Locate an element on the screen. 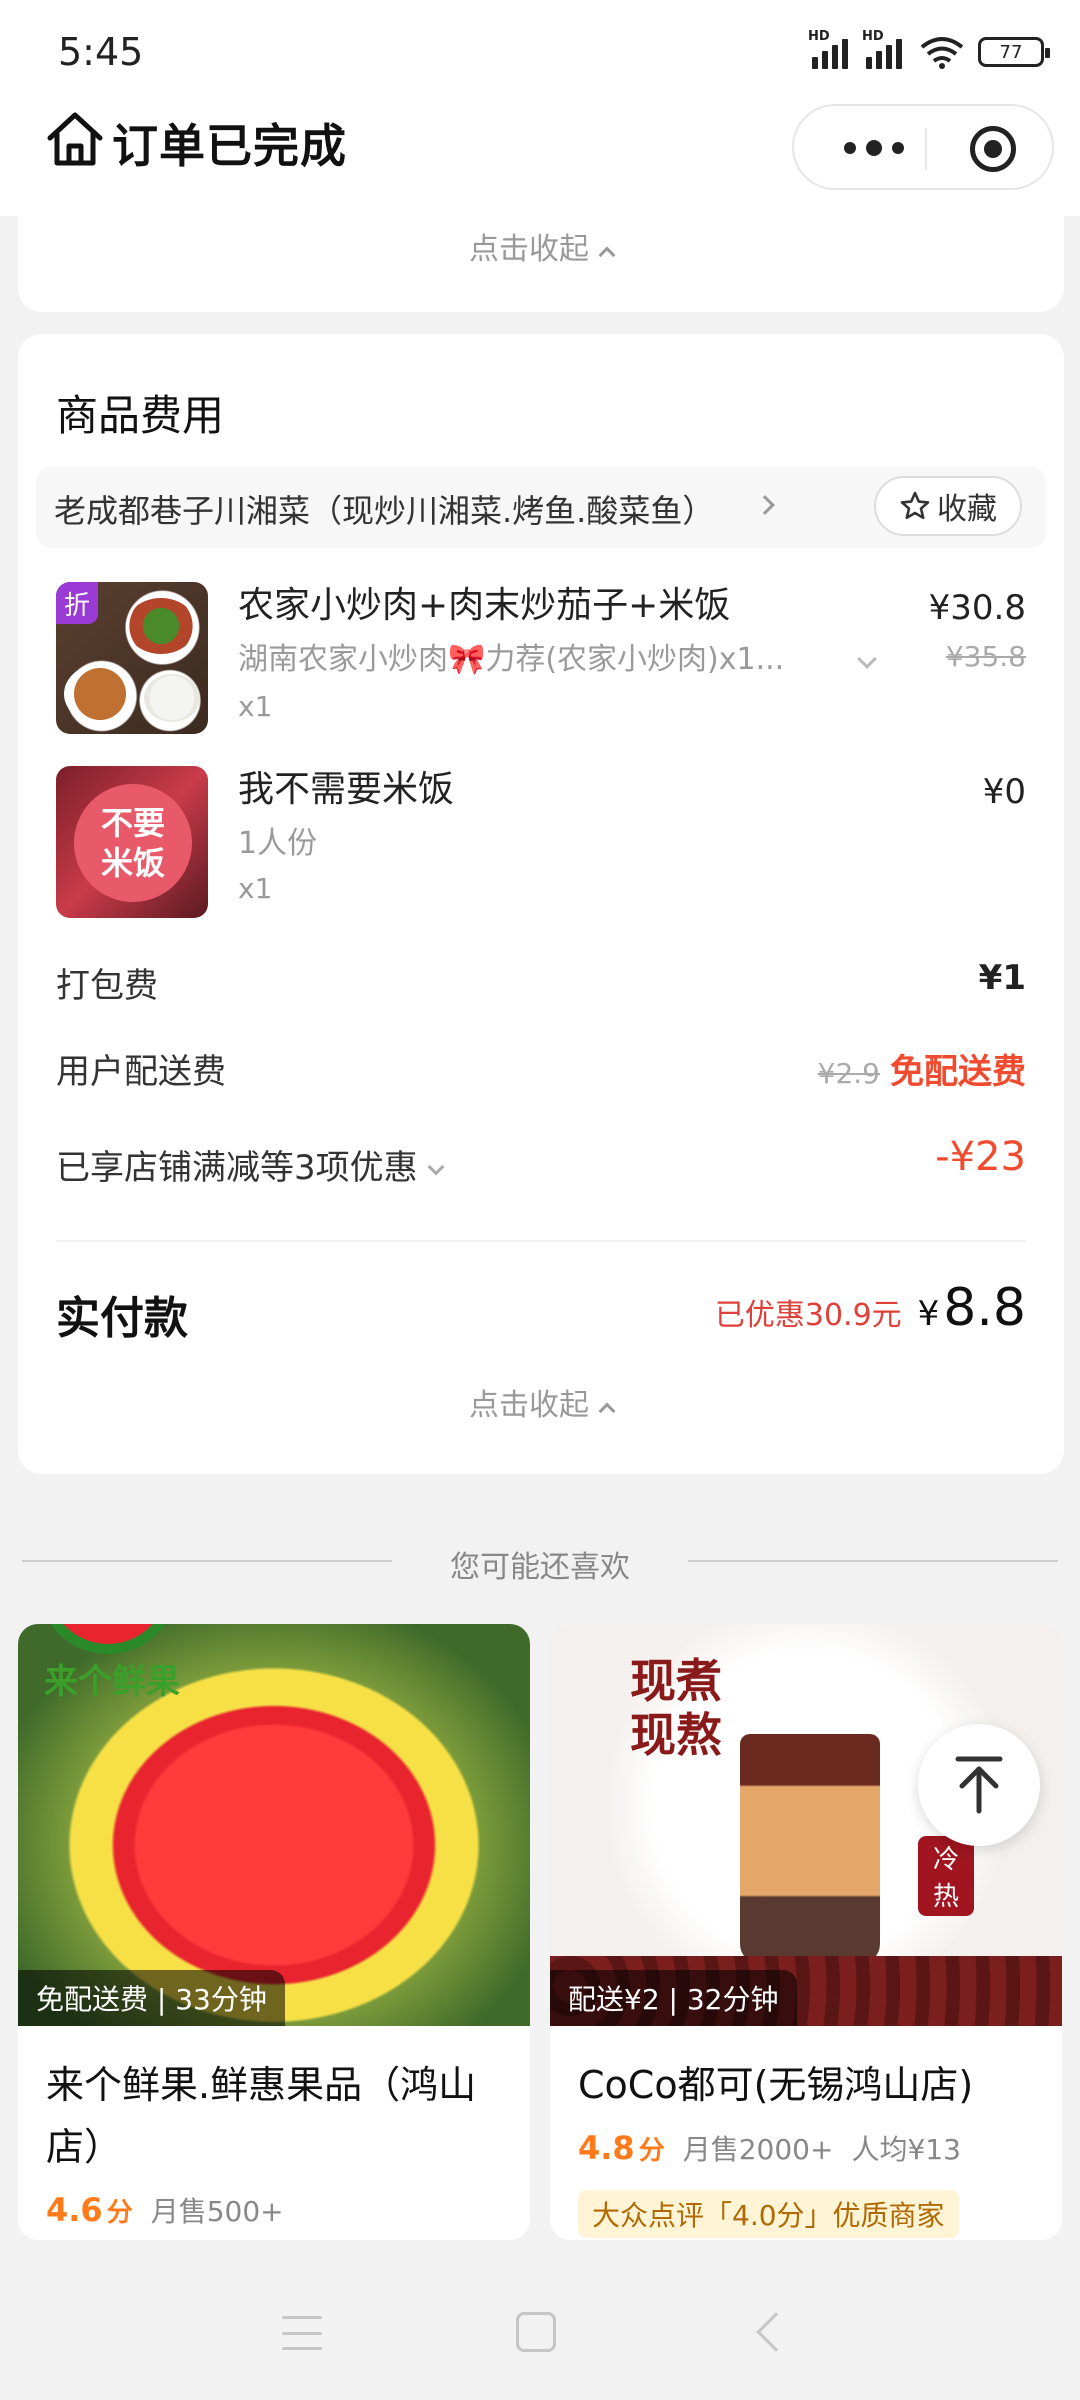 The image size is (1080, 2400). battery-icon: 77 is located at coordinates (1014, 52).